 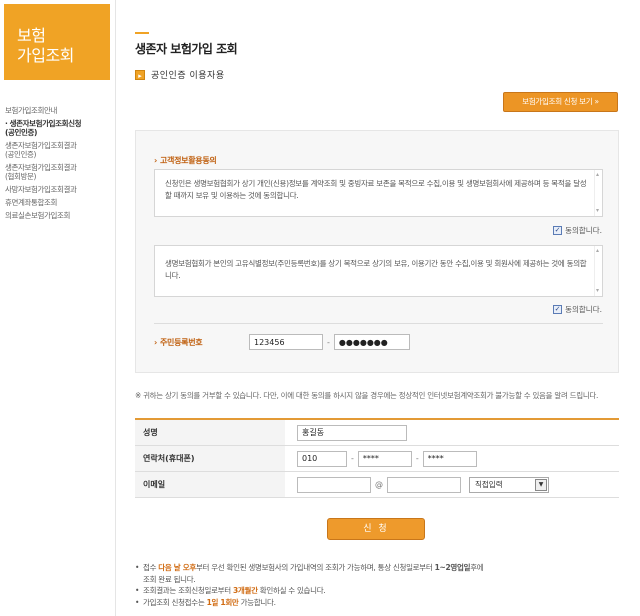 I want to click on name-label: 성명, so click(x=210, y=432).